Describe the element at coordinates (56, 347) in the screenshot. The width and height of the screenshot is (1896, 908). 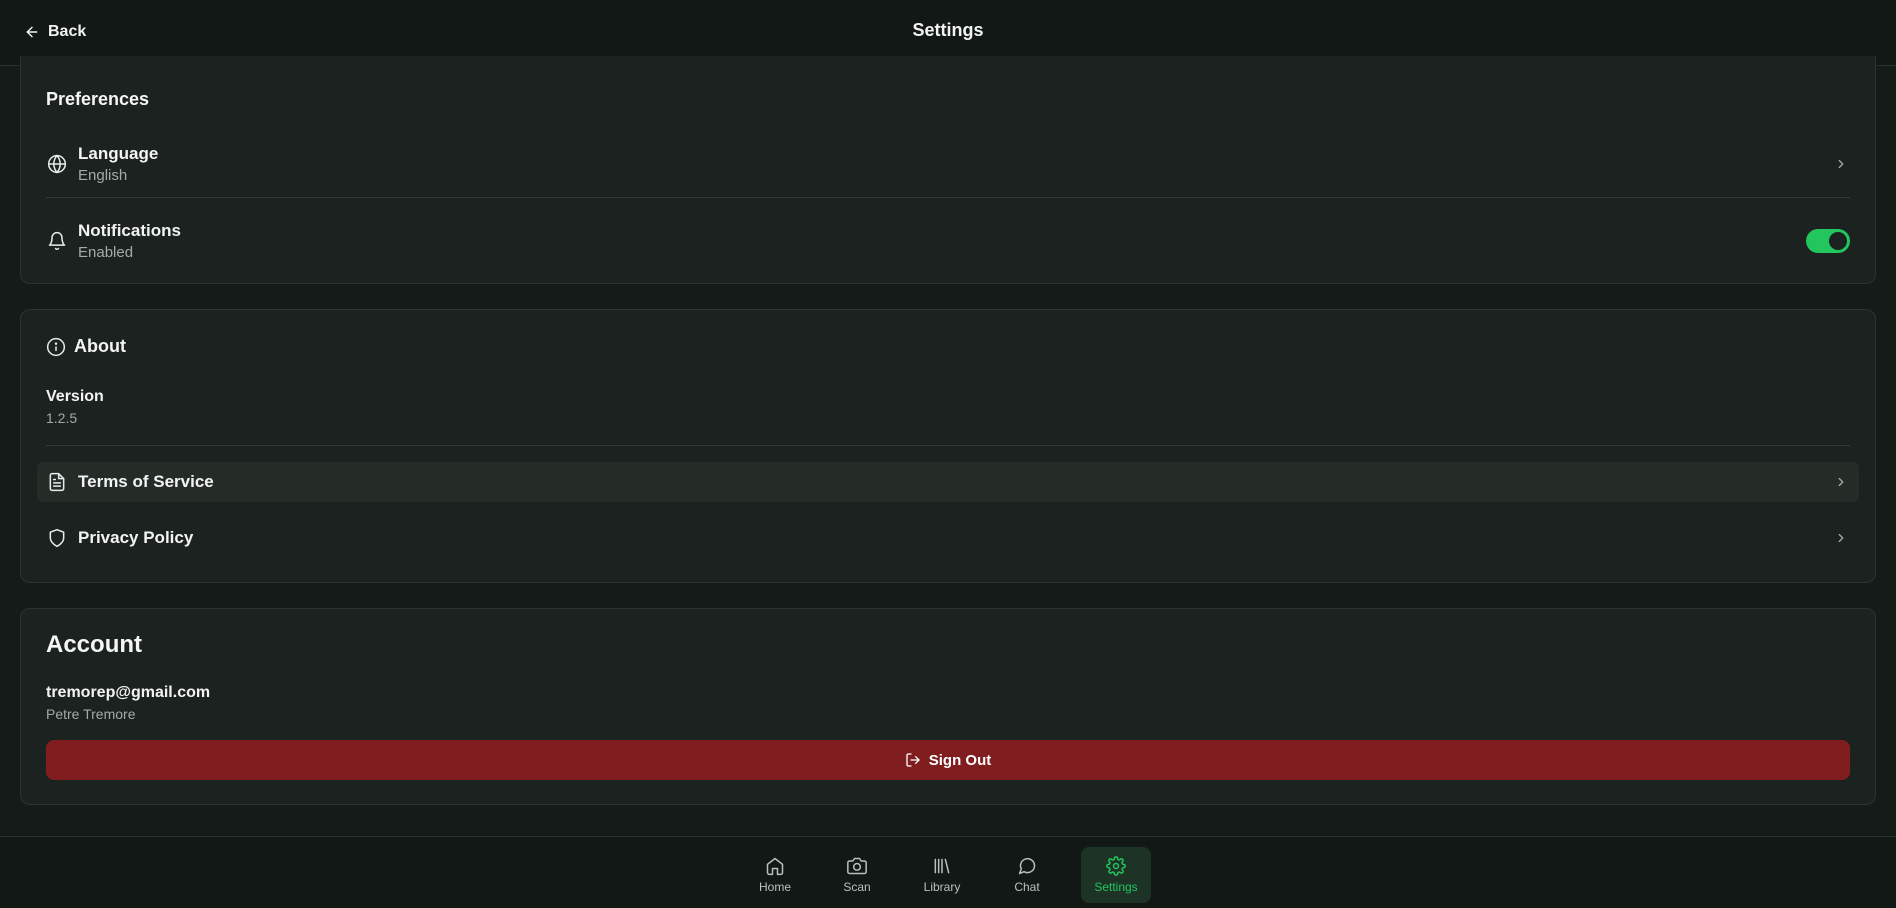
I see `info-icon` at that location.